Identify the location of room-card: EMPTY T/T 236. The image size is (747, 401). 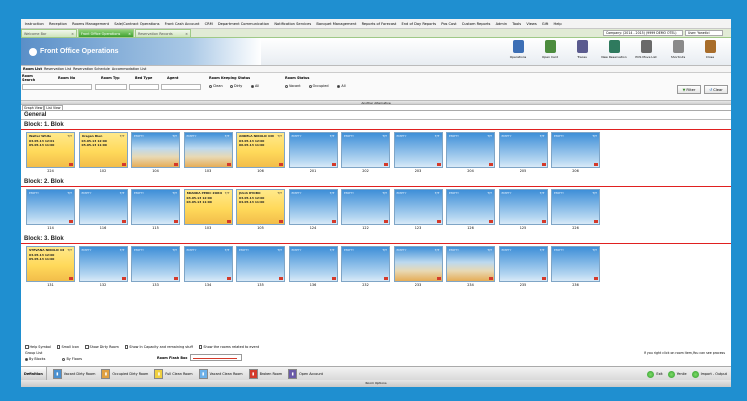
(575, 267).